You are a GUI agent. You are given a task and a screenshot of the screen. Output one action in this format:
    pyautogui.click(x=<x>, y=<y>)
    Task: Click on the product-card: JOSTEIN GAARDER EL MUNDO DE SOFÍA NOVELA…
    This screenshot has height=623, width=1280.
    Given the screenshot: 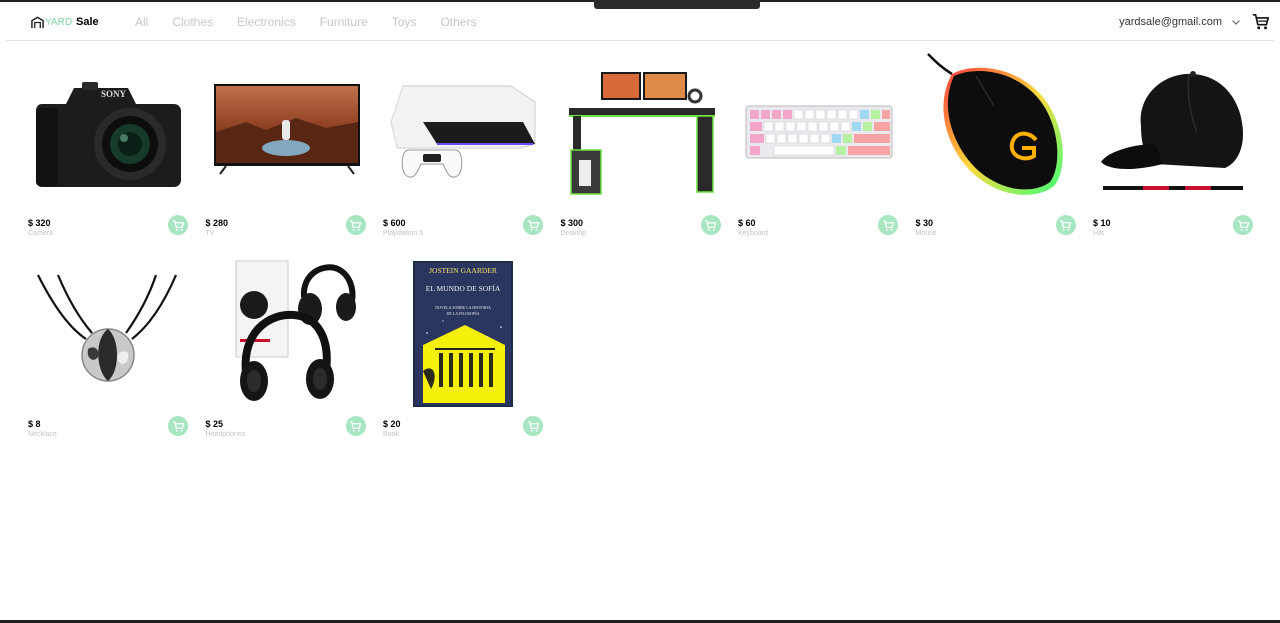 What is the action you would take?
    pyautogui.click(x=464, y=345)
    